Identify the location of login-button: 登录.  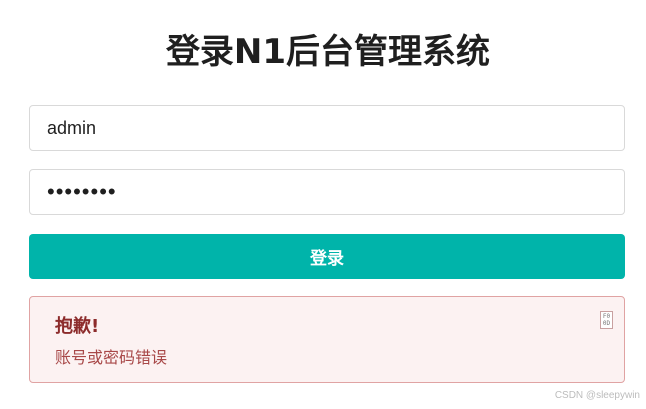
(327, 256).